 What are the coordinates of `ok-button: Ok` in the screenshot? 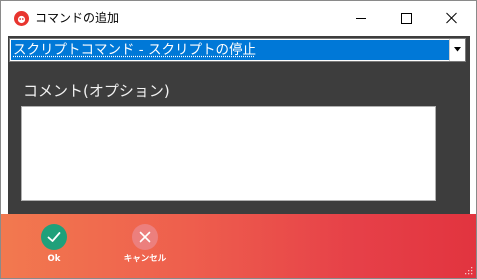 It's located at (54, 250).